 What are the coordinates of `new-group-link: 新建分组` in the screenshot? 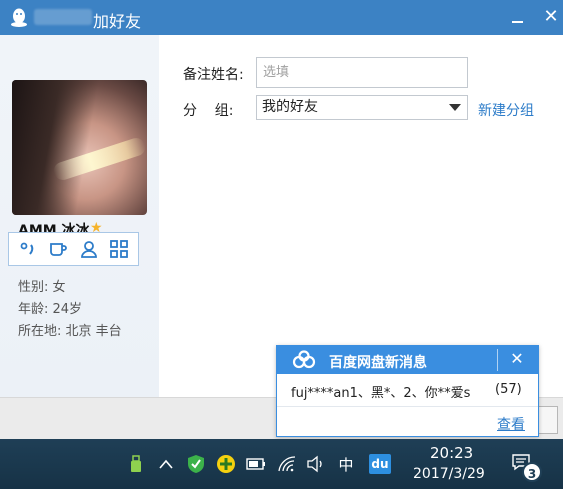 It's located at (506, 110).